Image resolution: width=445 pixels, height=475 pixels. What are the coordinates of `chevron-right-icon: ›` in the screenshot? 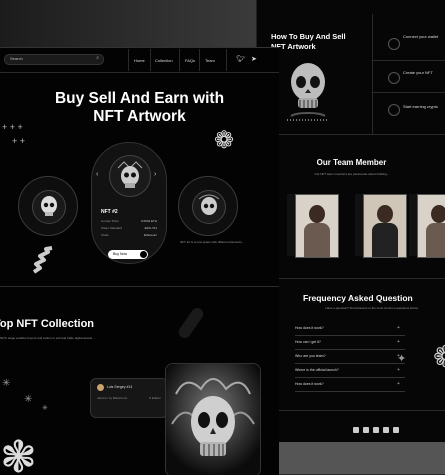 It's located at (155, 174).